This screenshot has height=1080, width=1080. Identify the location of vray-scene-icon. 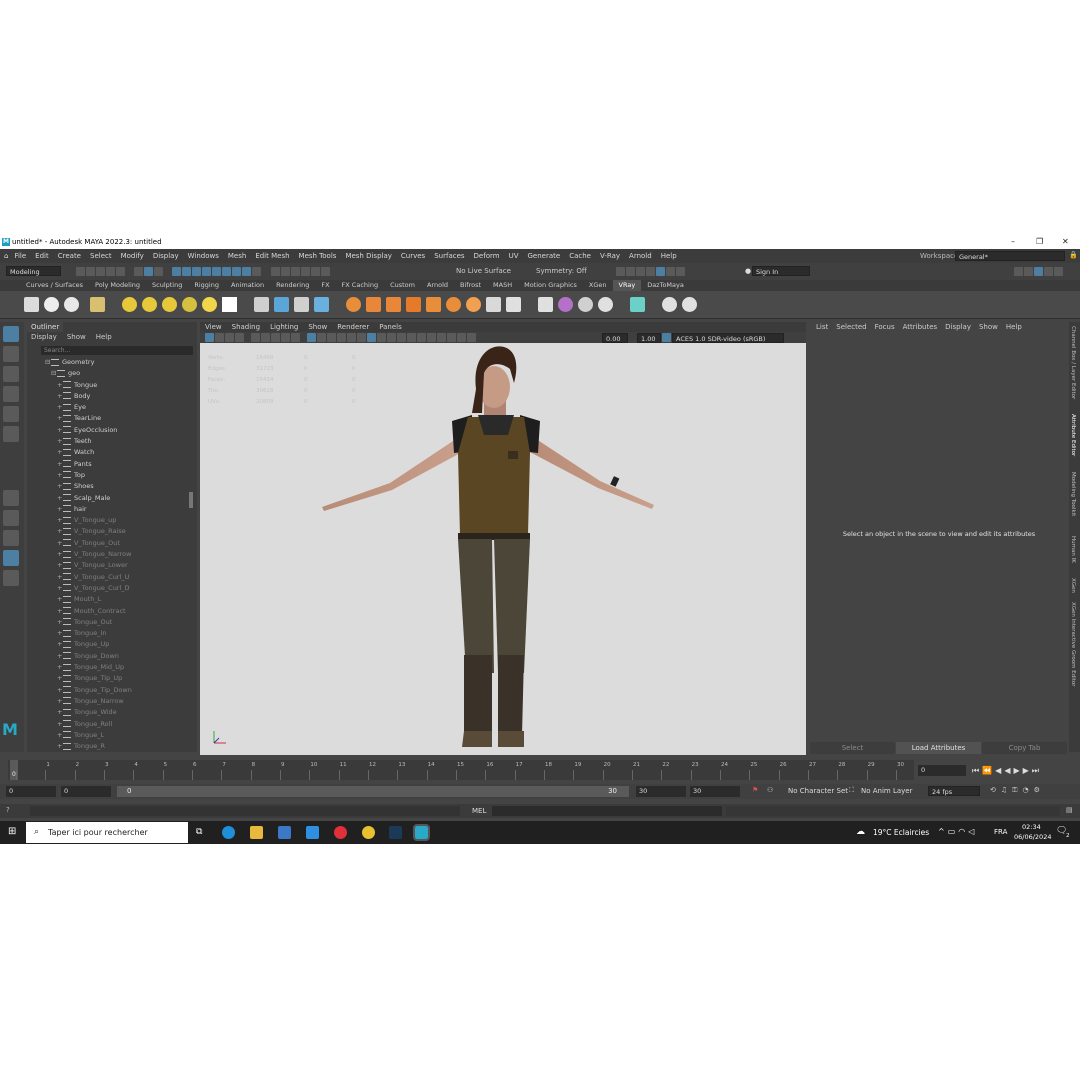
(281, 304).